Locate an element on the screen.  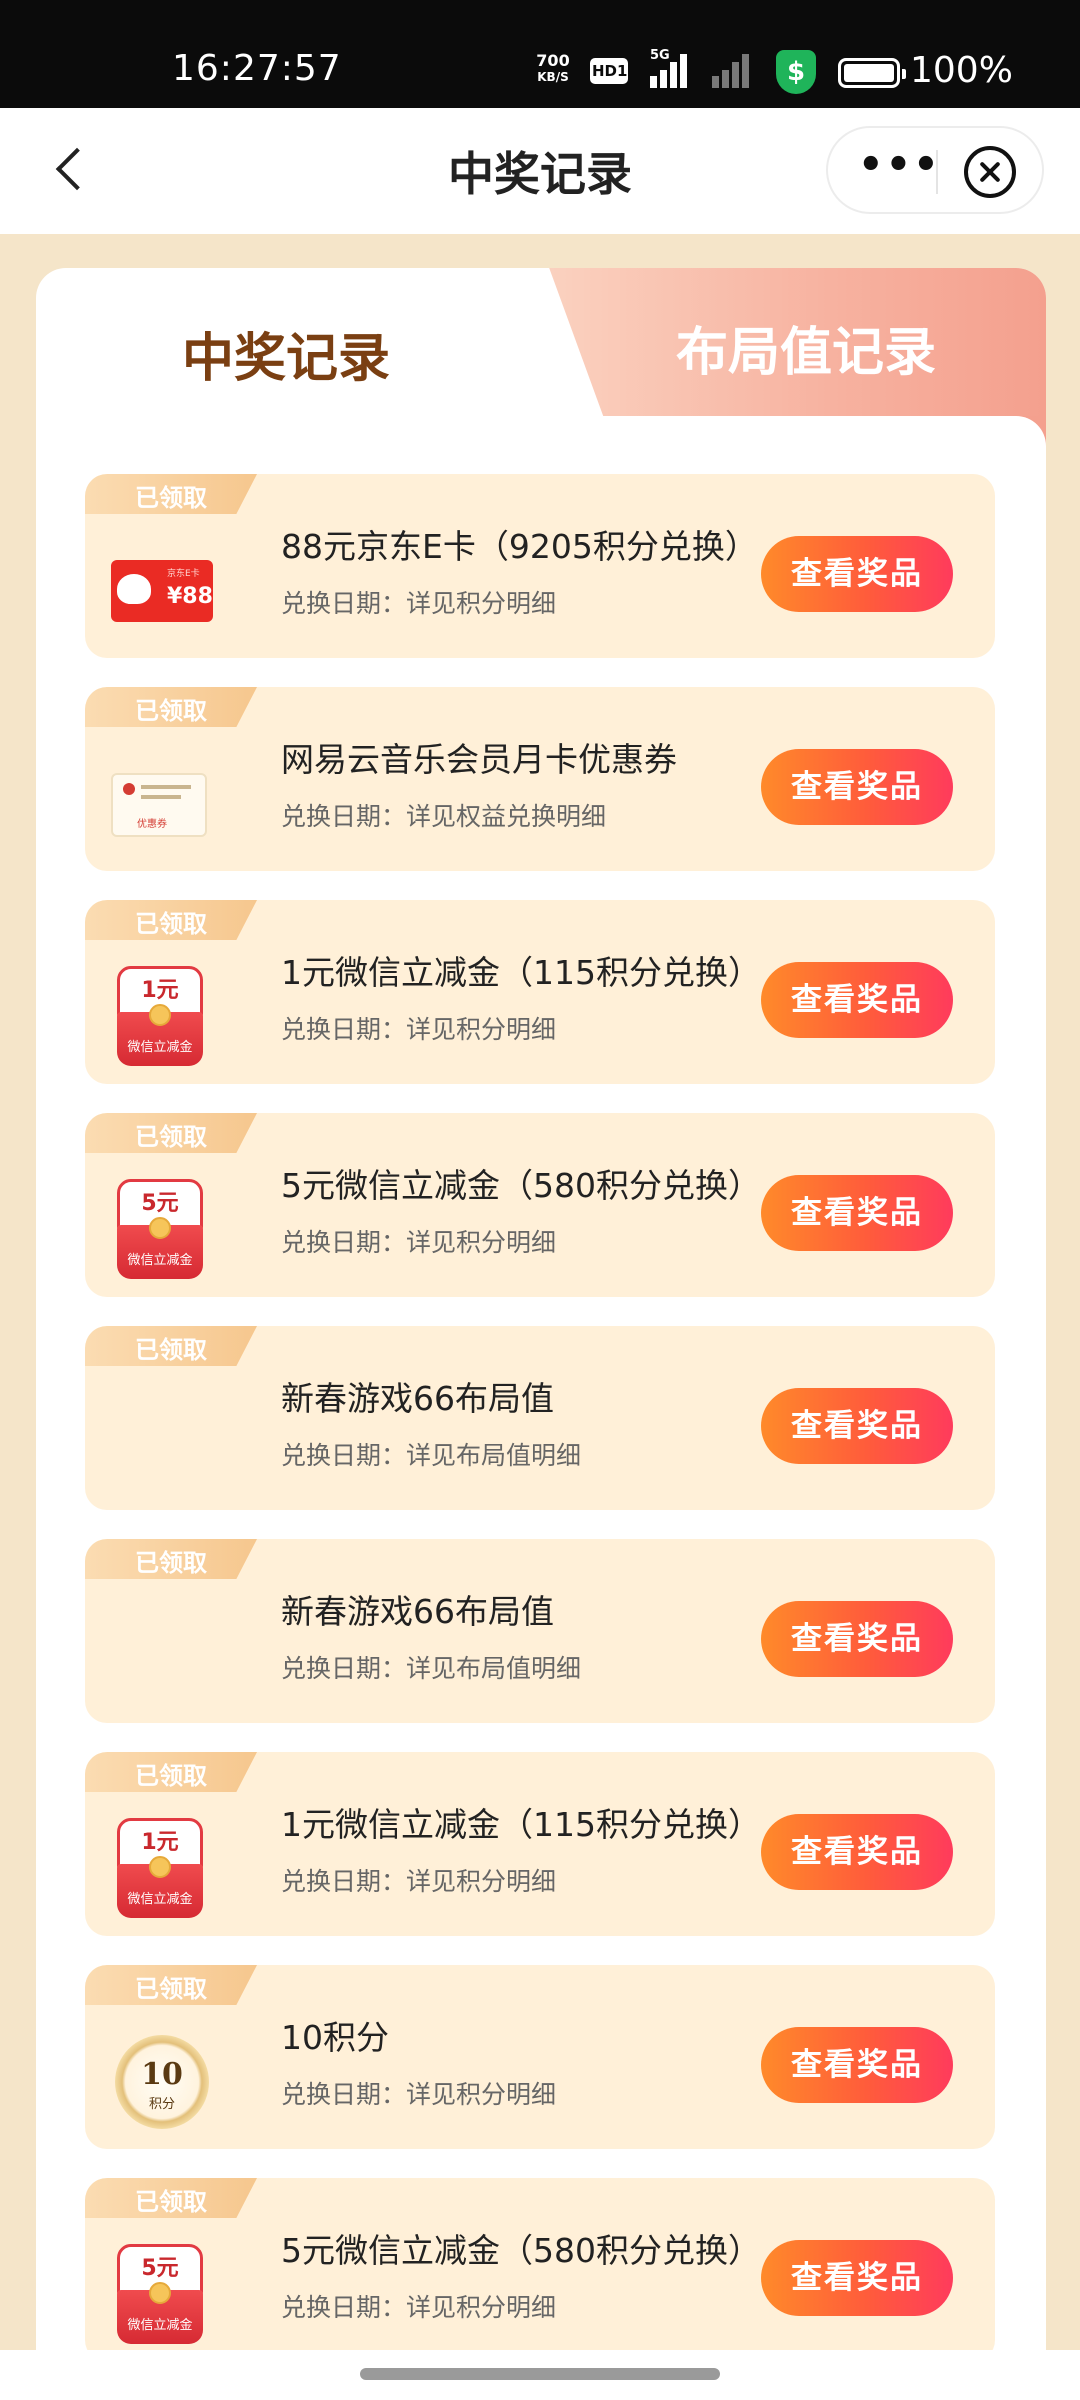
mini-program-capsule: ••• is located at coordinates (935, 170).